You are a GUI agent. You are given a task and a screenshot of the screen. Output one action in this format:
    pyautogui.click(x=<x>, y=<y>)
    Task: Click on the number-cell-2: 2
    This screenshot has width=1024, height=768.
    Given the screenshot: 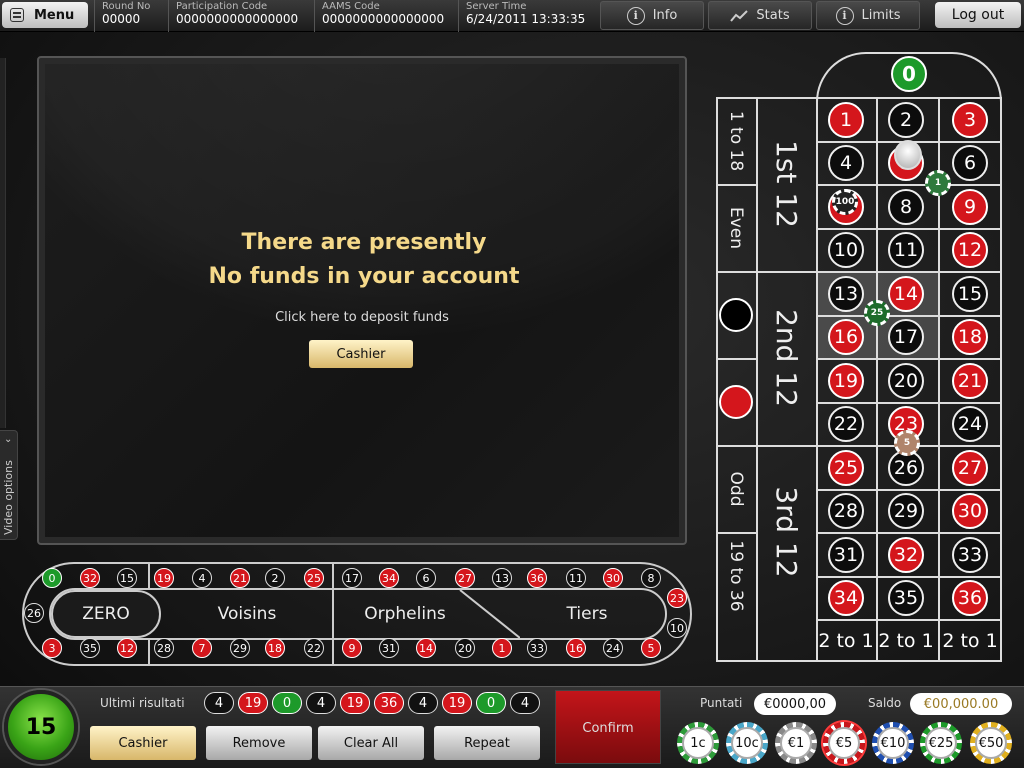 What is the action you would take?
    pyautogui.click(x=906, y=119)
    